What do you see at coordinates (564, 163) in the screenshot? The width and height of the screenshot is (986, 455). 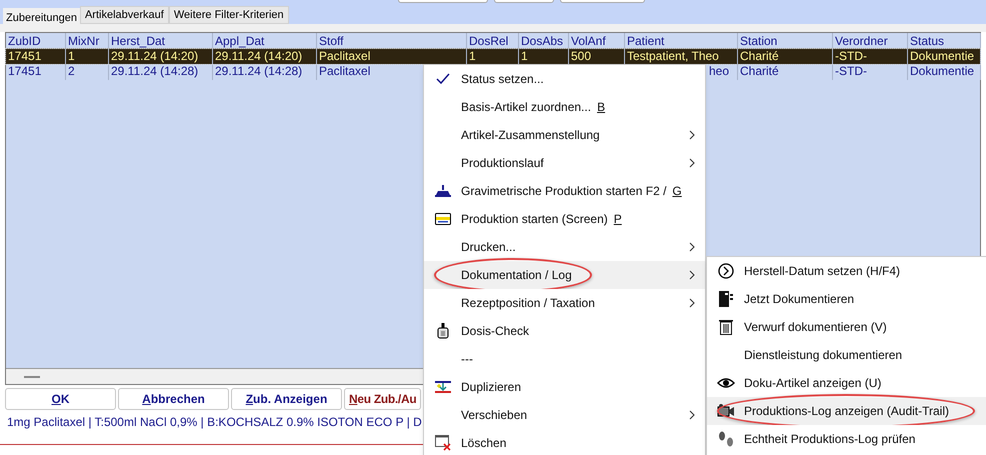 I see `menu-item: Produktionslauf` at bounding box center [564, 163].